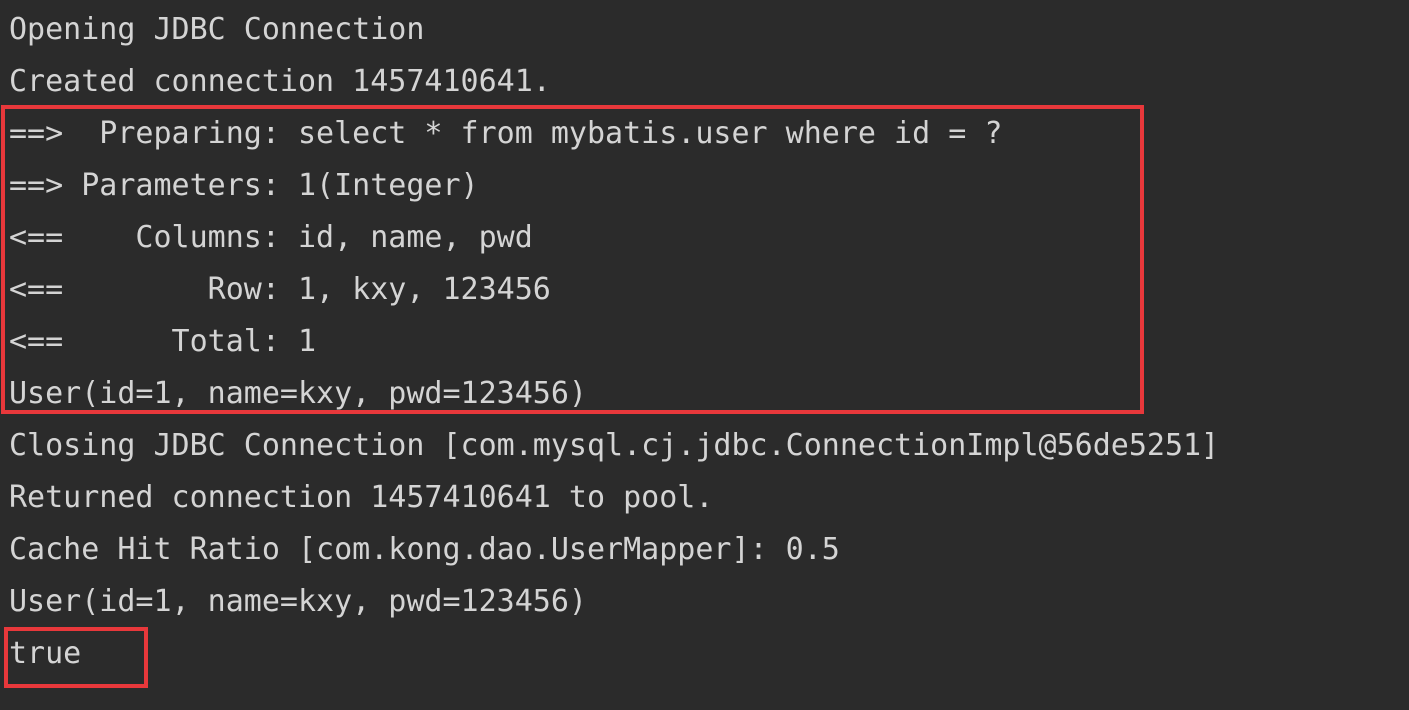  What do you see at coordinates (45, 653) in the screenshot?
I see `log-line-true: true` at bounding box center [45, 653].